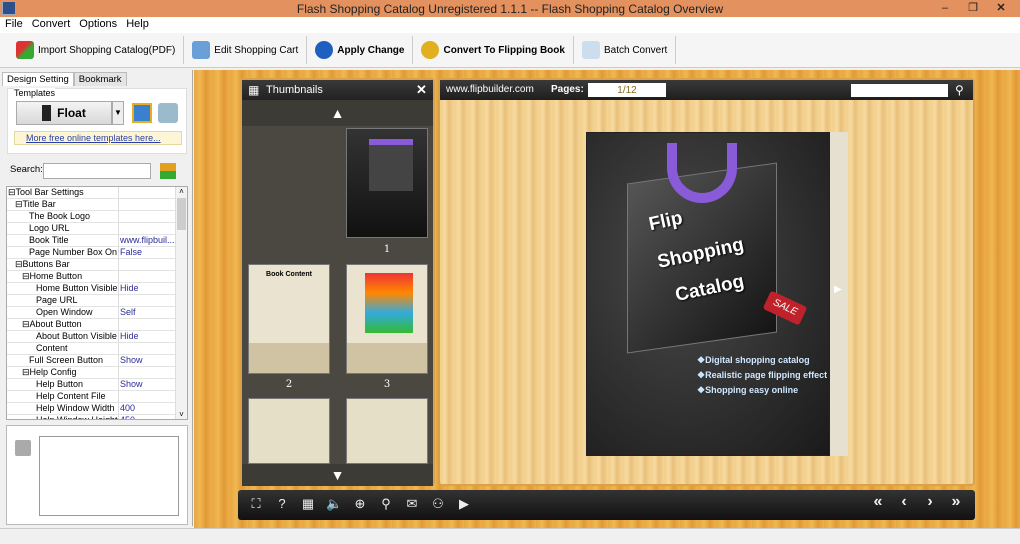 Image resolution: width=1020 pixels, height=544 pixels. Describe the element at coordinates (97, 409) in the screenshot. I see `property-row: Help Window Width 400` at that location.